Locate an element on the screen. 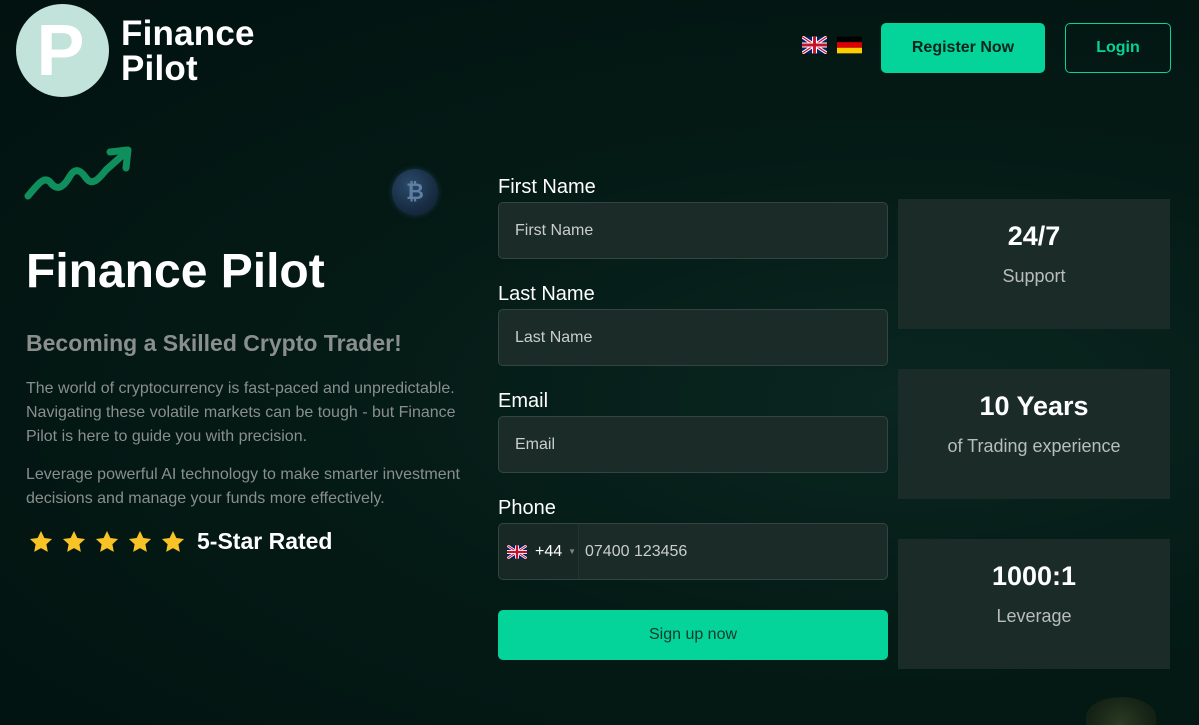  stat-label: of Trading experience is located at coordinates (1034, 446).